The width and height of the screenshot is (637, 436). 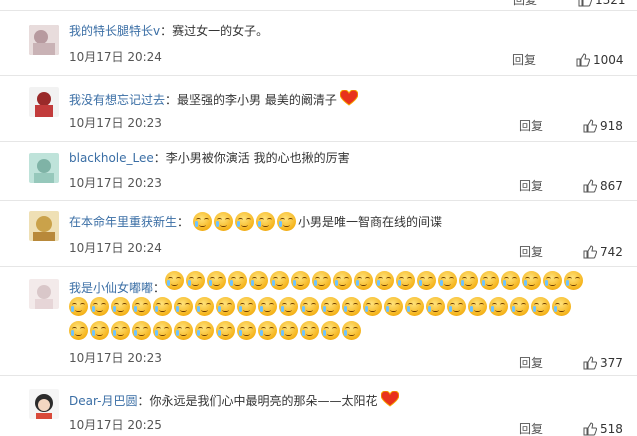 What do you see at coordinates (123, 222) in the screenshot?
I see `username-link: 在本命年里重获新生` at bounding box center [123, 222].